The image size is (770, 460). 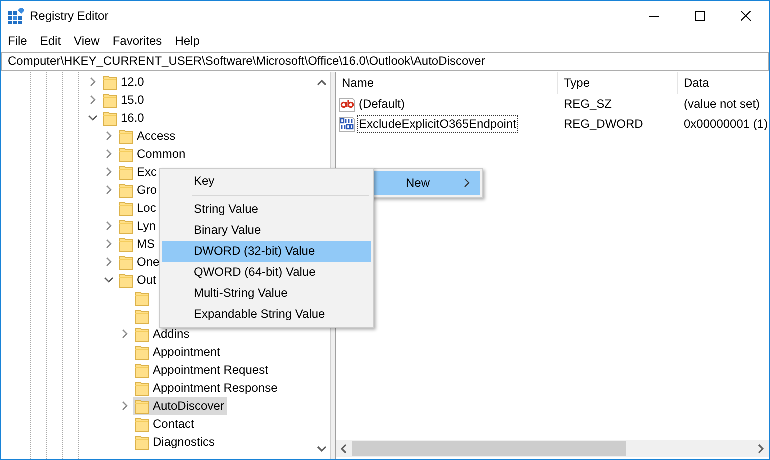 What do you see at coordinates (153, 154) in the screenshot?
I see `tree-item: Common` at bounding box center [153, 154].